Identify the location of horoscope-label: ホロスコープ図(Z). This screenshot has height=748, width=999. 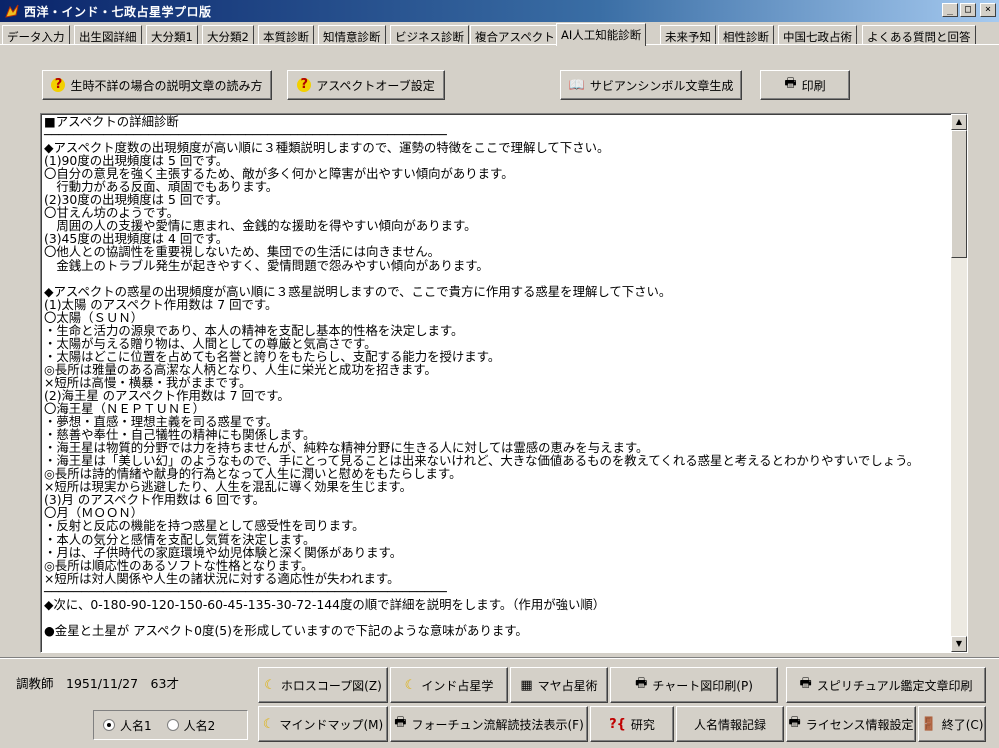
(331, 685).